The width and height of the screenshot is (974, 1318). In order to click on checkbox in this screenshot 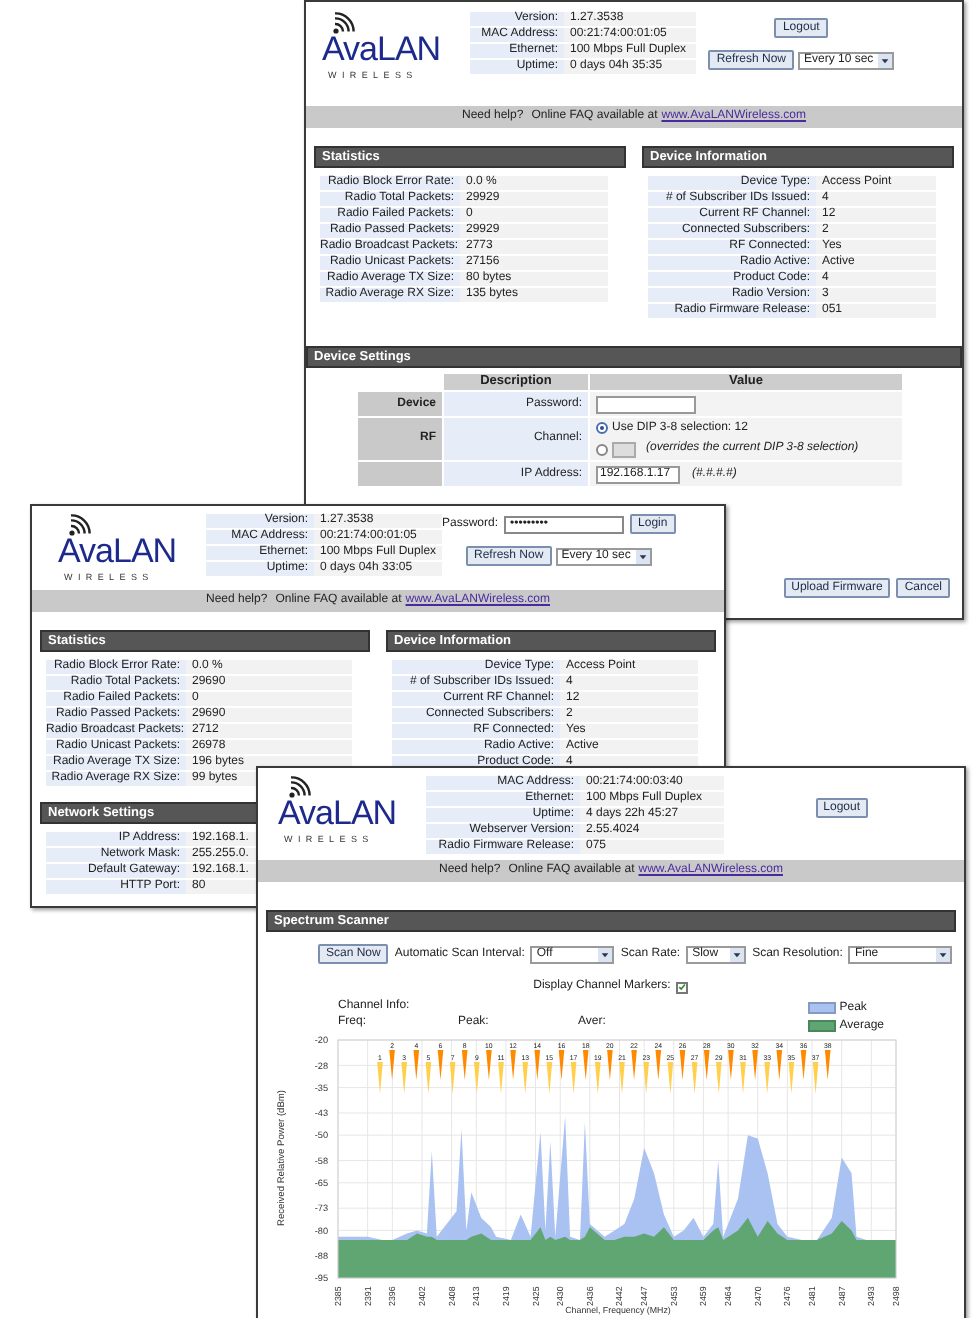, I will do `click(682, 987)`.